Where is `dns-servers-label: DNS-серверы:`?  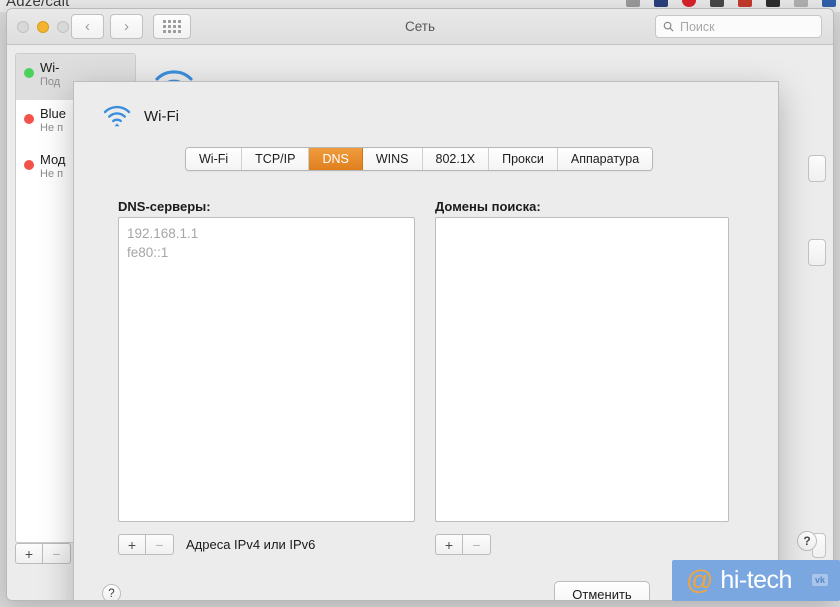 dns-servers-label: DNS-серверы: is located at coordinates (164, 206).